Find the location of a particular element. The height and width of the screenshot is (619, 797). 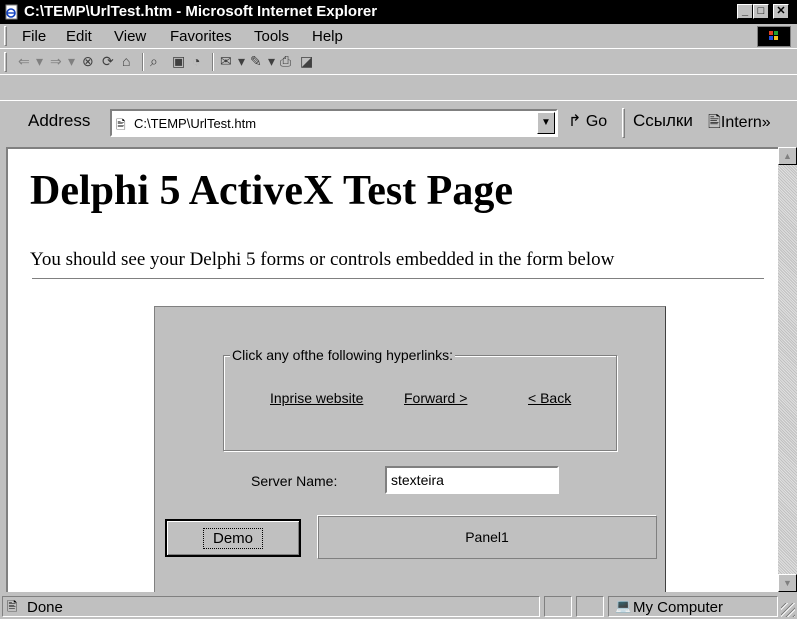

back-dropdown-icon: ▾ is located at coordinates (39, 61).